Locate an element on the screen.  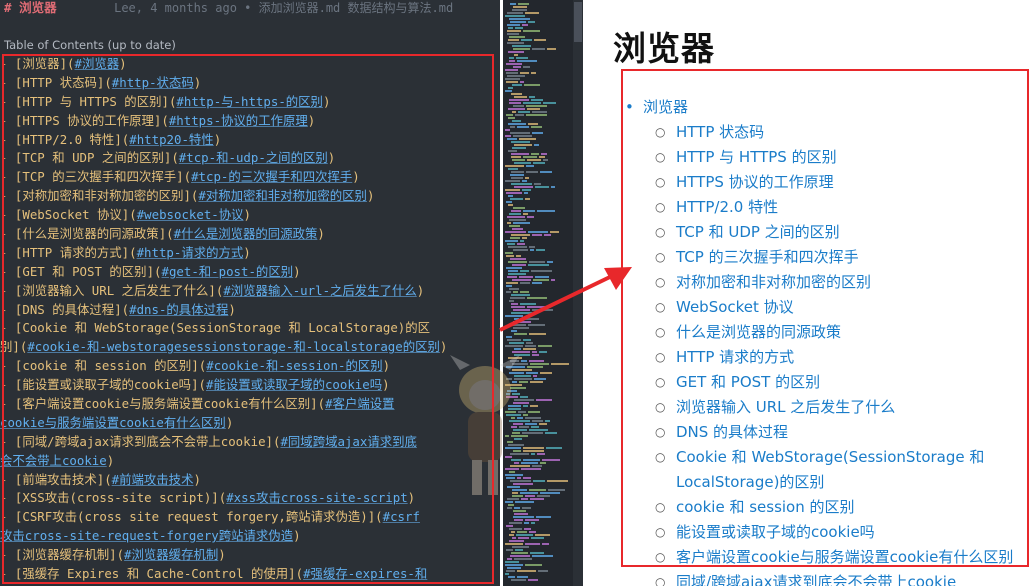
link-anchor: #websocket-协议 is located at coordinates (190, 215).